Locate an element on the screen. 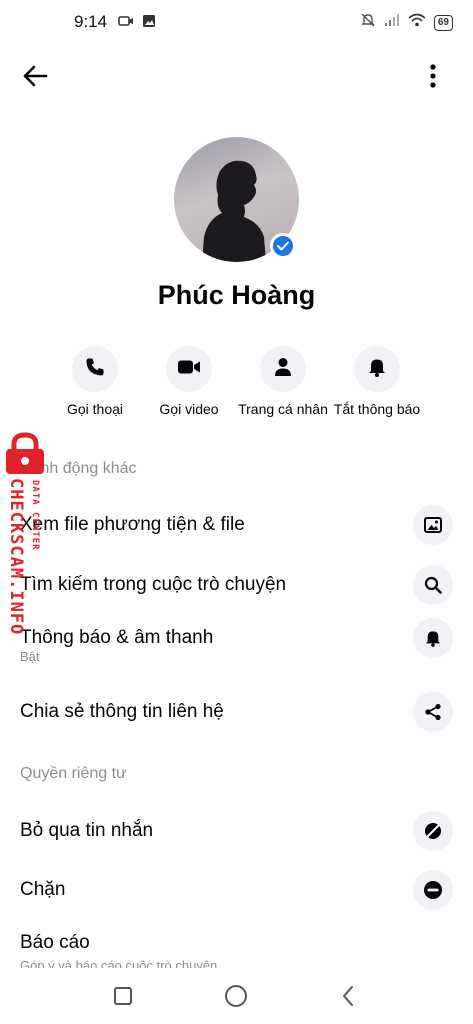  video-icon is located at coordinates (189, 369).